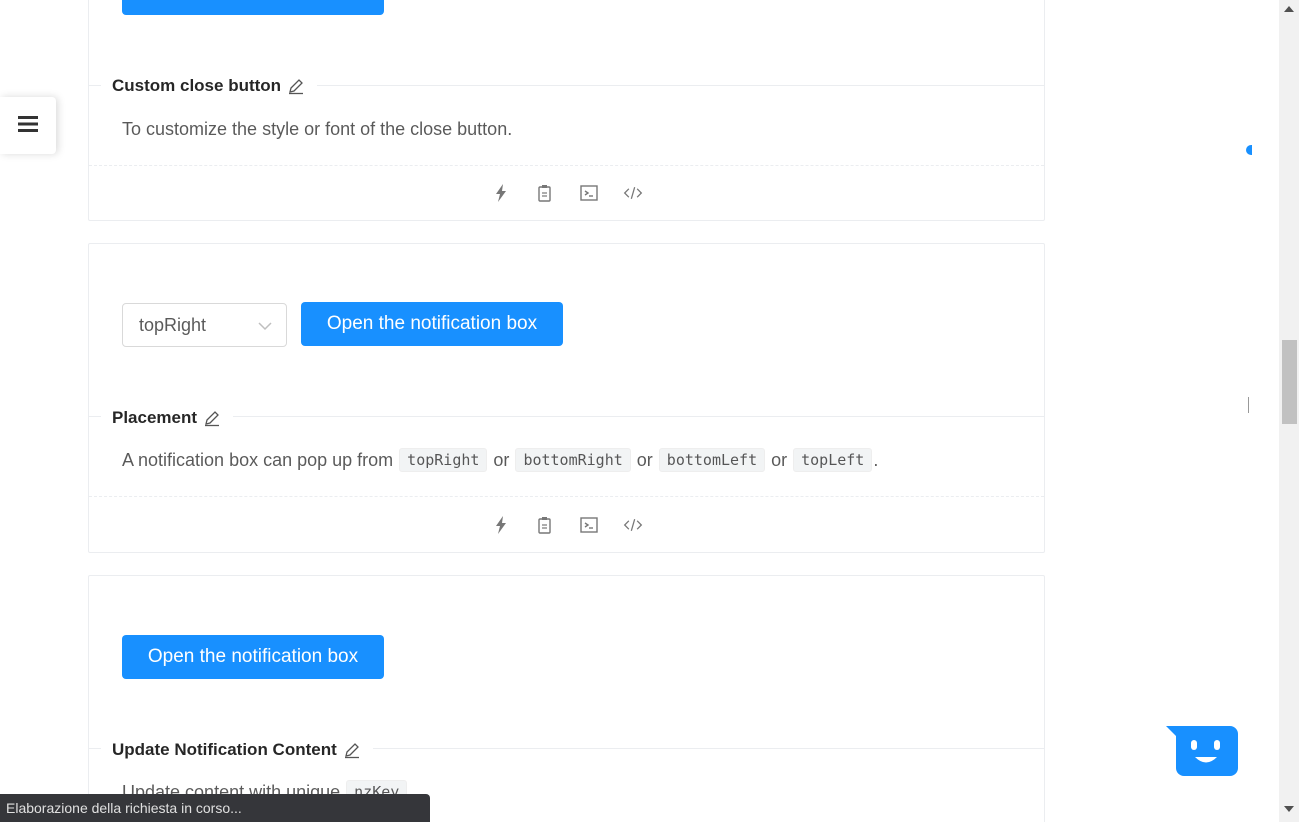  What do you see at coordinates (173, 324) in the screenshot?
I see `placement-select-value: topRight` at bounding box center [173, 324].